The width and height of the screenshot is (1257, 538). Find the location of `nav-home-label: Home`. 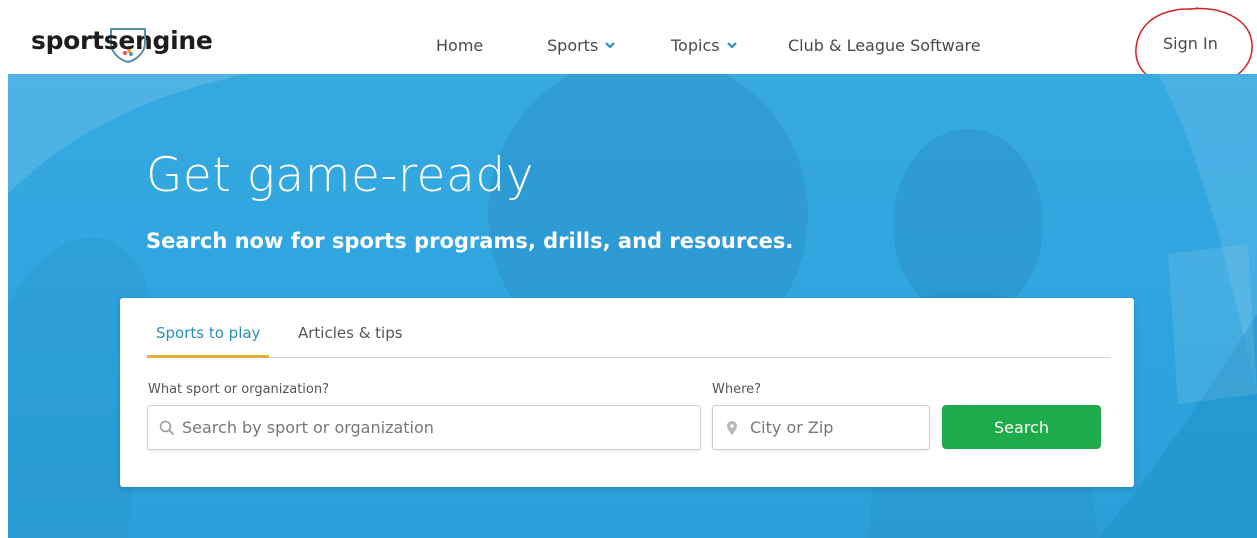

nav-home-label: Home is located at coordinates (460, 45).